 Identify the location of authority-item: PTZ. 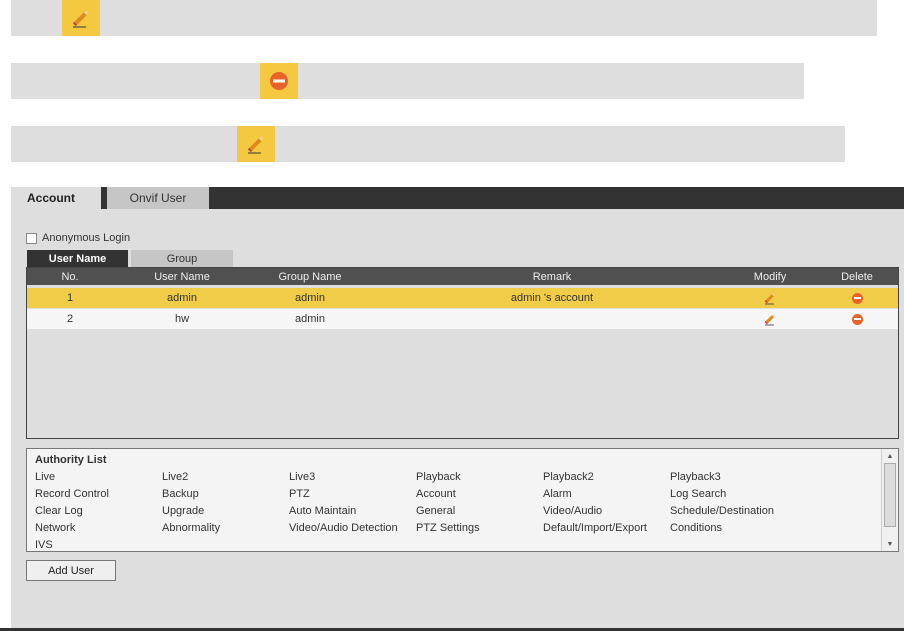
(299, 494).